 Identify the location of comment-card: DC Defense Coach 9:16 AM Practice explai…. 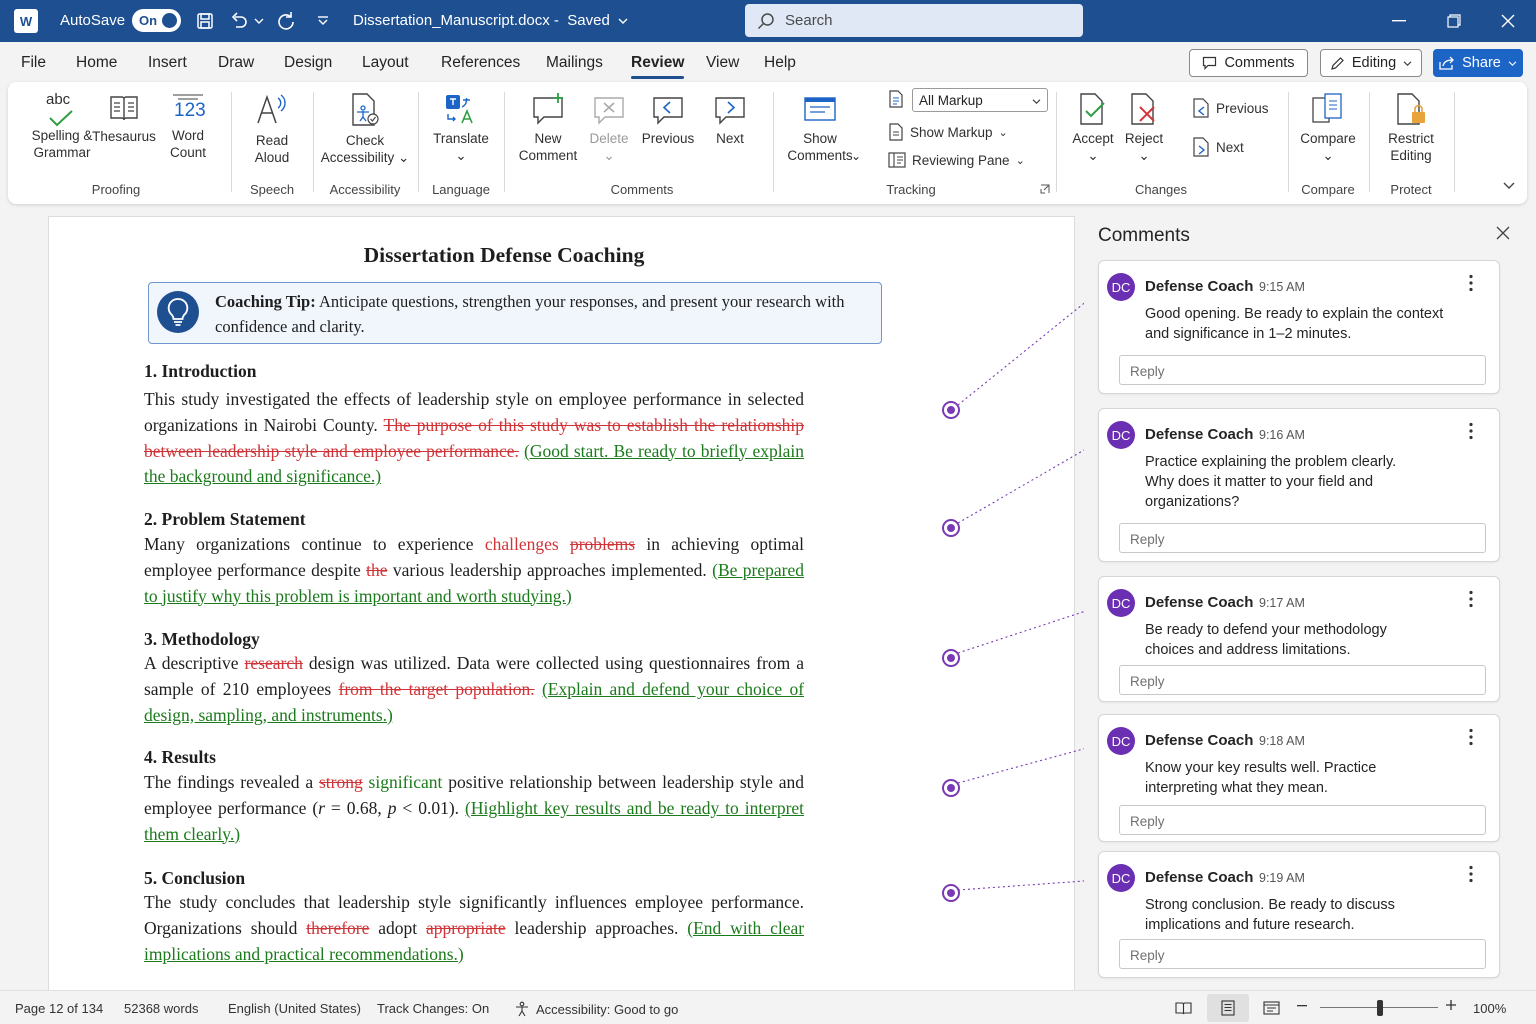
(1299, 485).